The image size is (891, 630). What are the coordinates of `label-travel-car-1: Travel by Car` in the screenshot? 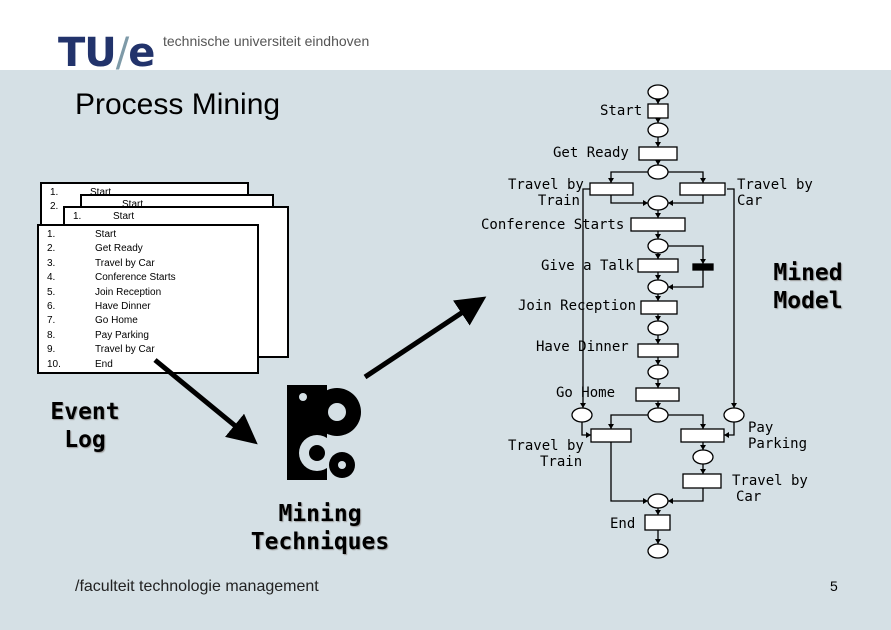 It's located at (775, 193).